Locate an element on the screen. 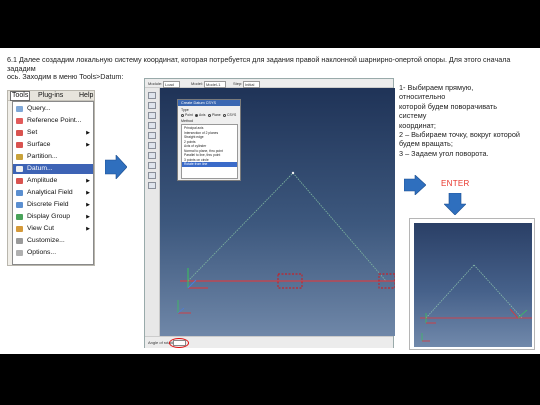 The height and width of the screenshot is (405, 540). options-icon is located at coordinates (19, 253).